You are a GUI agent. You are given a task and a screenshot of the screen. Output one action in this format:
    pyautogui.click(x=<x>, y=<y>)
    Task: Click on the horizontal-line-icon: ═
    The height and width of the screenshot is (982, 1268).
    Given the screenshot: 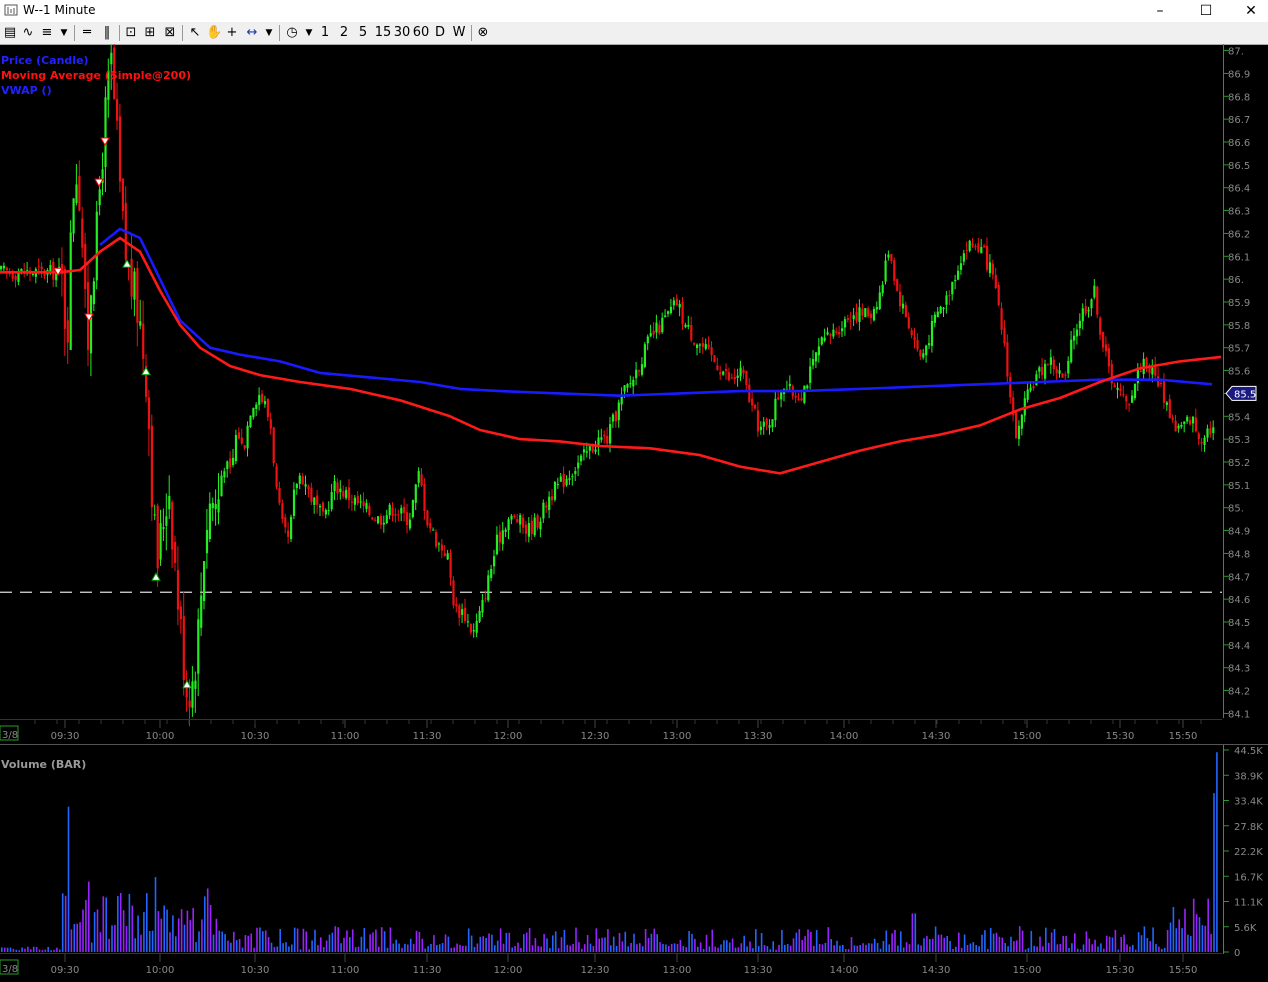 What is the action you would take?
    pyautogui.click(x=87, y=33)
    